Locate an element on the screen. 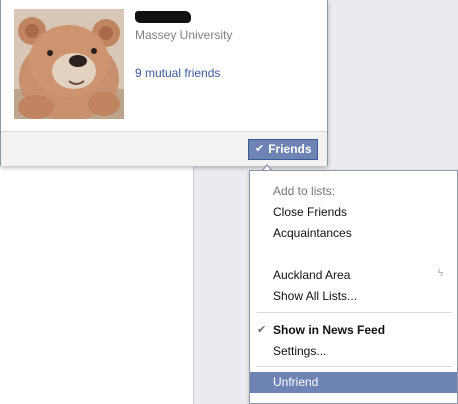 This screenshot has height=404, width=458. profile-photo is located at coordinates (69, 64).